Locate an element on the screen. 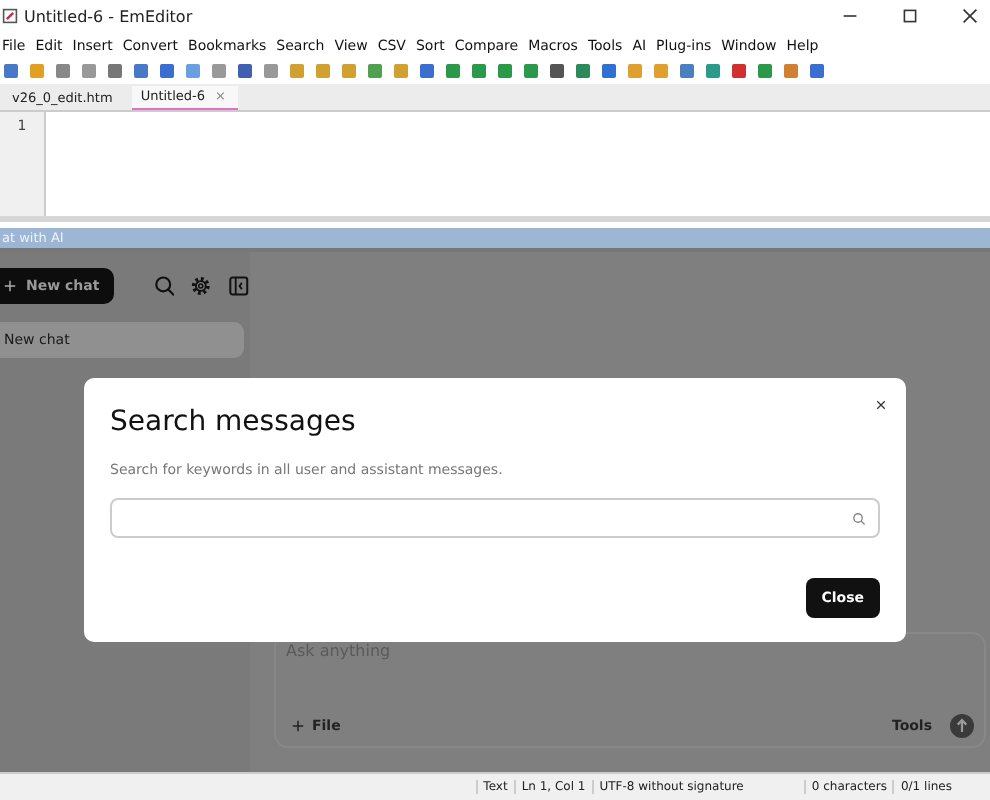 This screenshot has height=800, width=990. sidebar-toggle-icon is located at coordinates (239, 286).